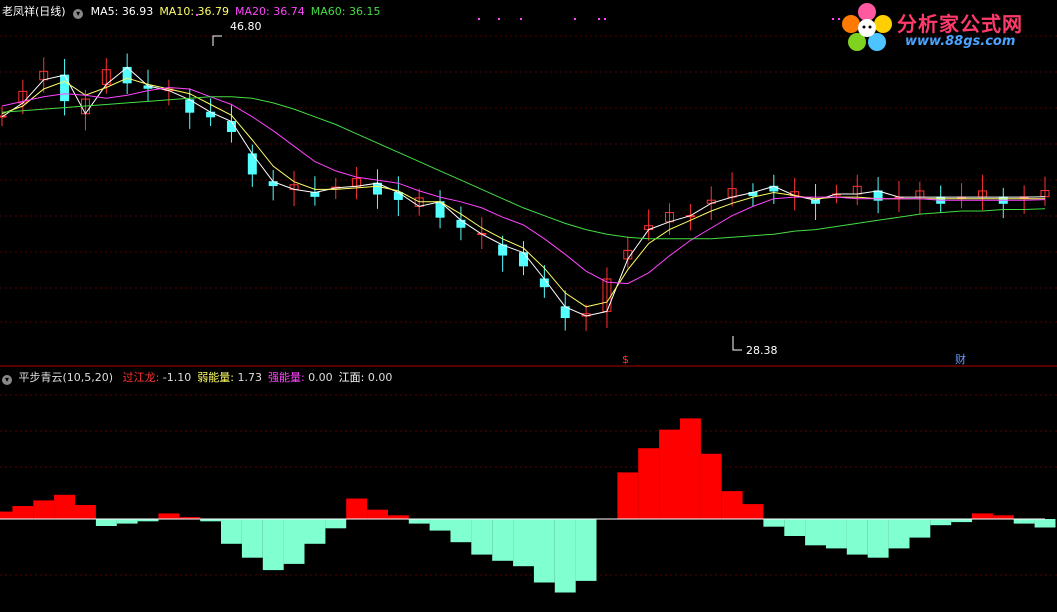  What do you see at coordinates (960, 41) in the screenshot?
I see `logo-url: www.88gs.com` at bounding box center [960, 41].